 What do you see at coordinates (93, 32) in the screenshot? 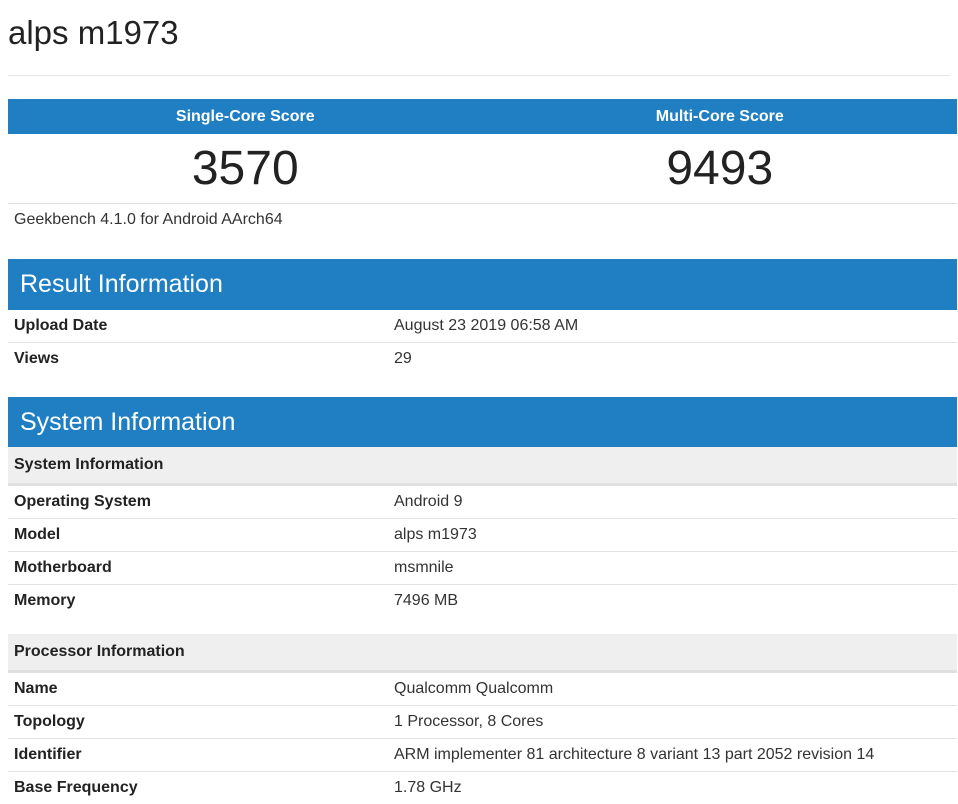
I see `page-title: alps m1973` at bounding box center [93, 32].